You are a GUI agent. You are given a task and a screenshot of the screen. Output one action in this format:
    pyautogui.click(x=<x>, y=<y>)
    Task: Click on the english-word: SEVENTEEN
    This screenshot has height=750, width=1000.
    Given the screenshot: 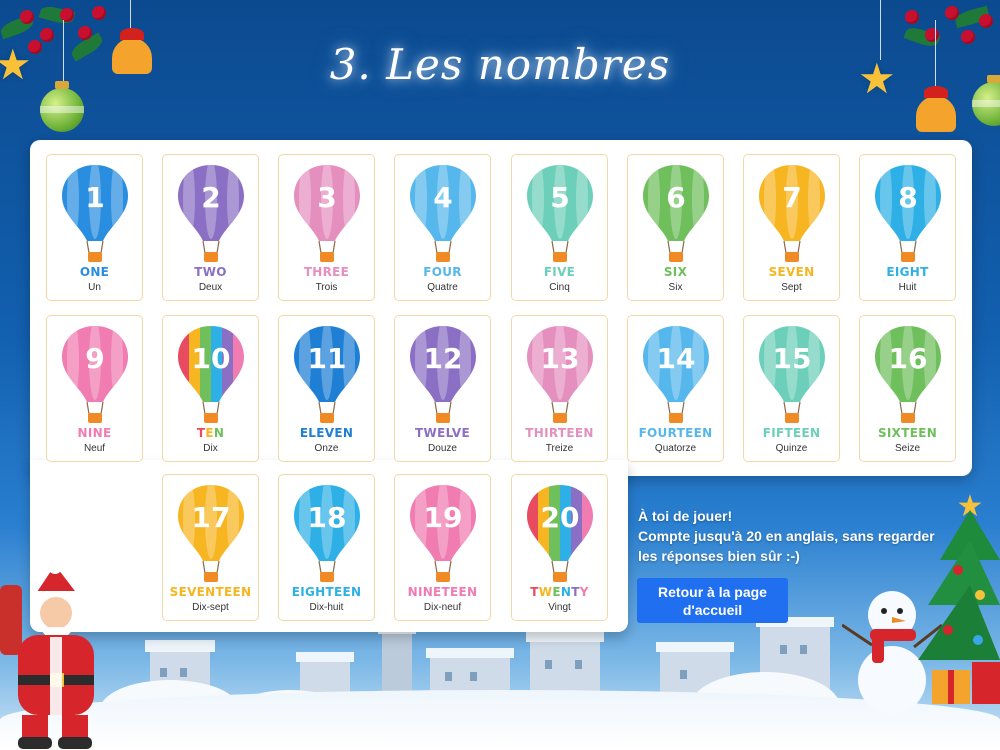 What is the action you would take?
    pyautogui.click(x=210, y=592)
    